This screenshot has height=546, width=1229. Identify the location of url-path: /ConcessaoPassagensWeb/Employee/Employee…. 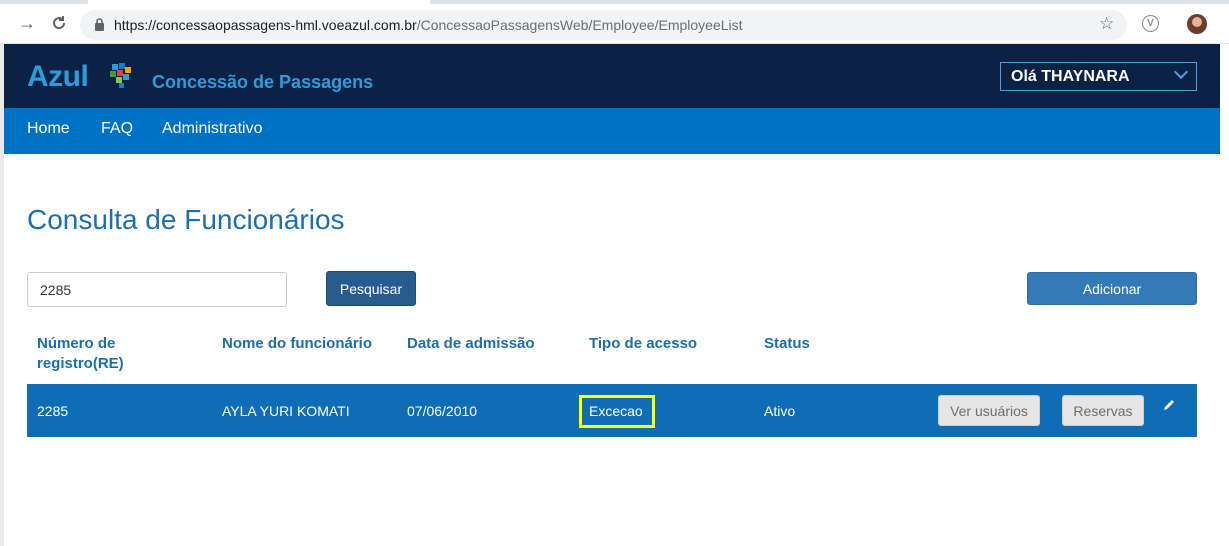
(579, 25).